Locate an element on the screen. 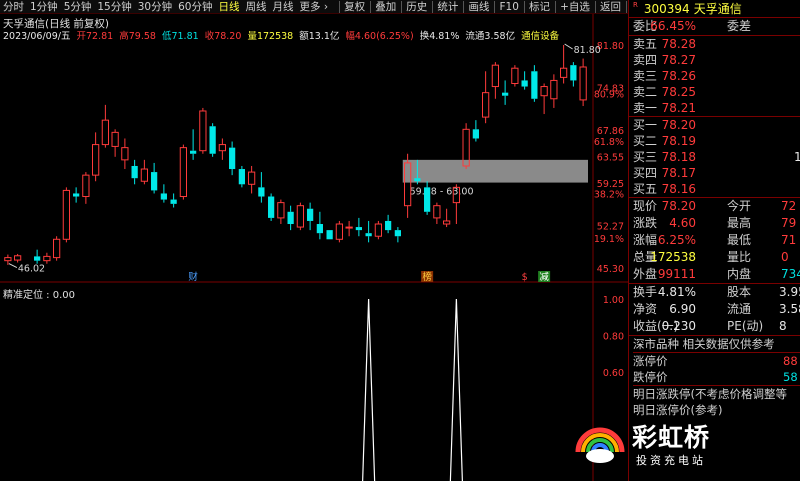 Image resolution: width=800 pixels, height=481 pixels. indicator-axis-label: 0.60 is located at coordinates (613, 373).